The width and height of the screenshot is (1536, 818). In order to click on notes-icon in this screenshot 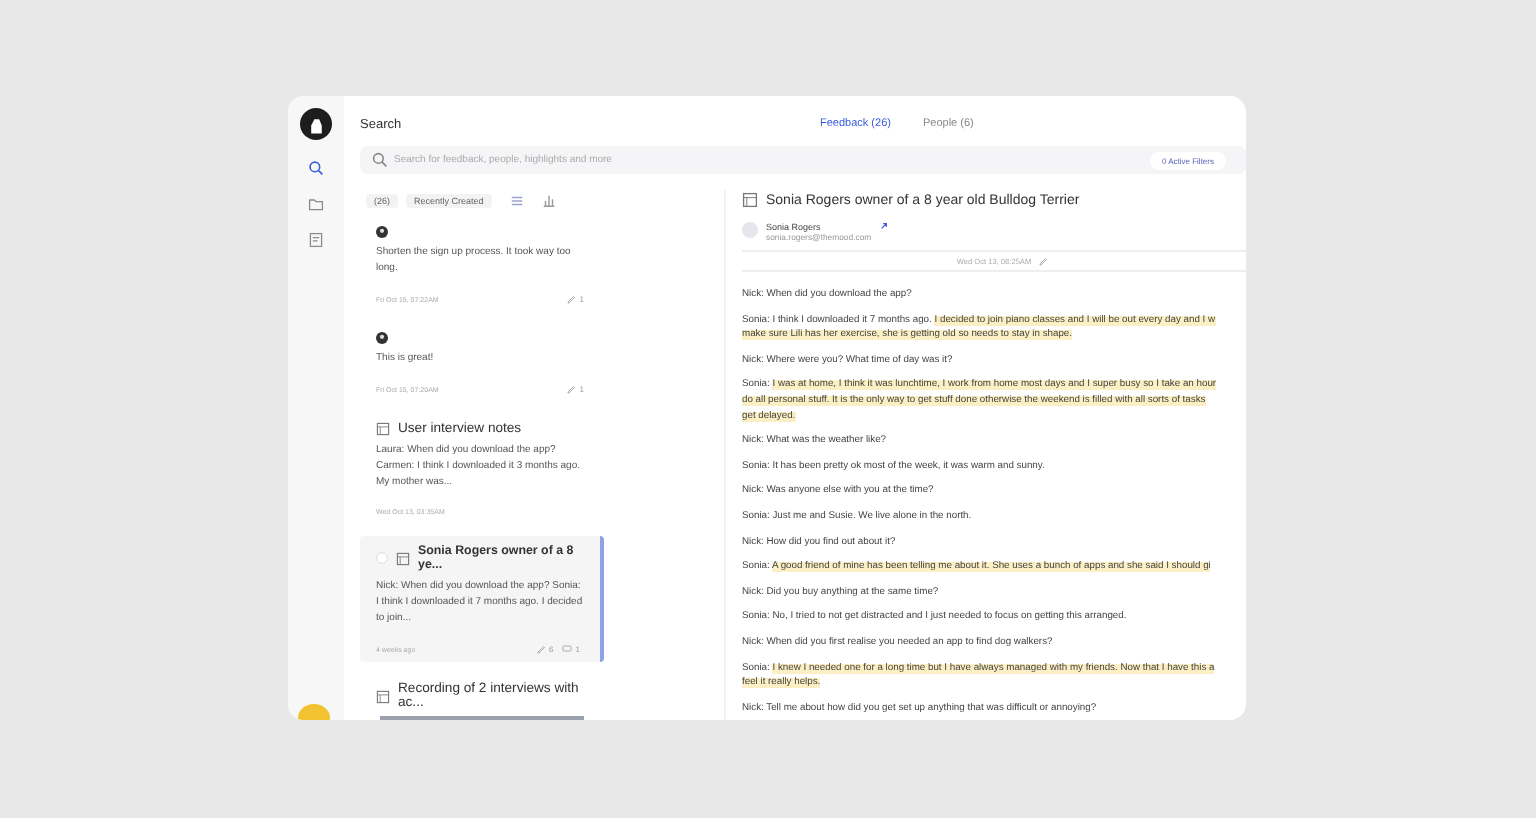, I will do `click(316, 240)`.